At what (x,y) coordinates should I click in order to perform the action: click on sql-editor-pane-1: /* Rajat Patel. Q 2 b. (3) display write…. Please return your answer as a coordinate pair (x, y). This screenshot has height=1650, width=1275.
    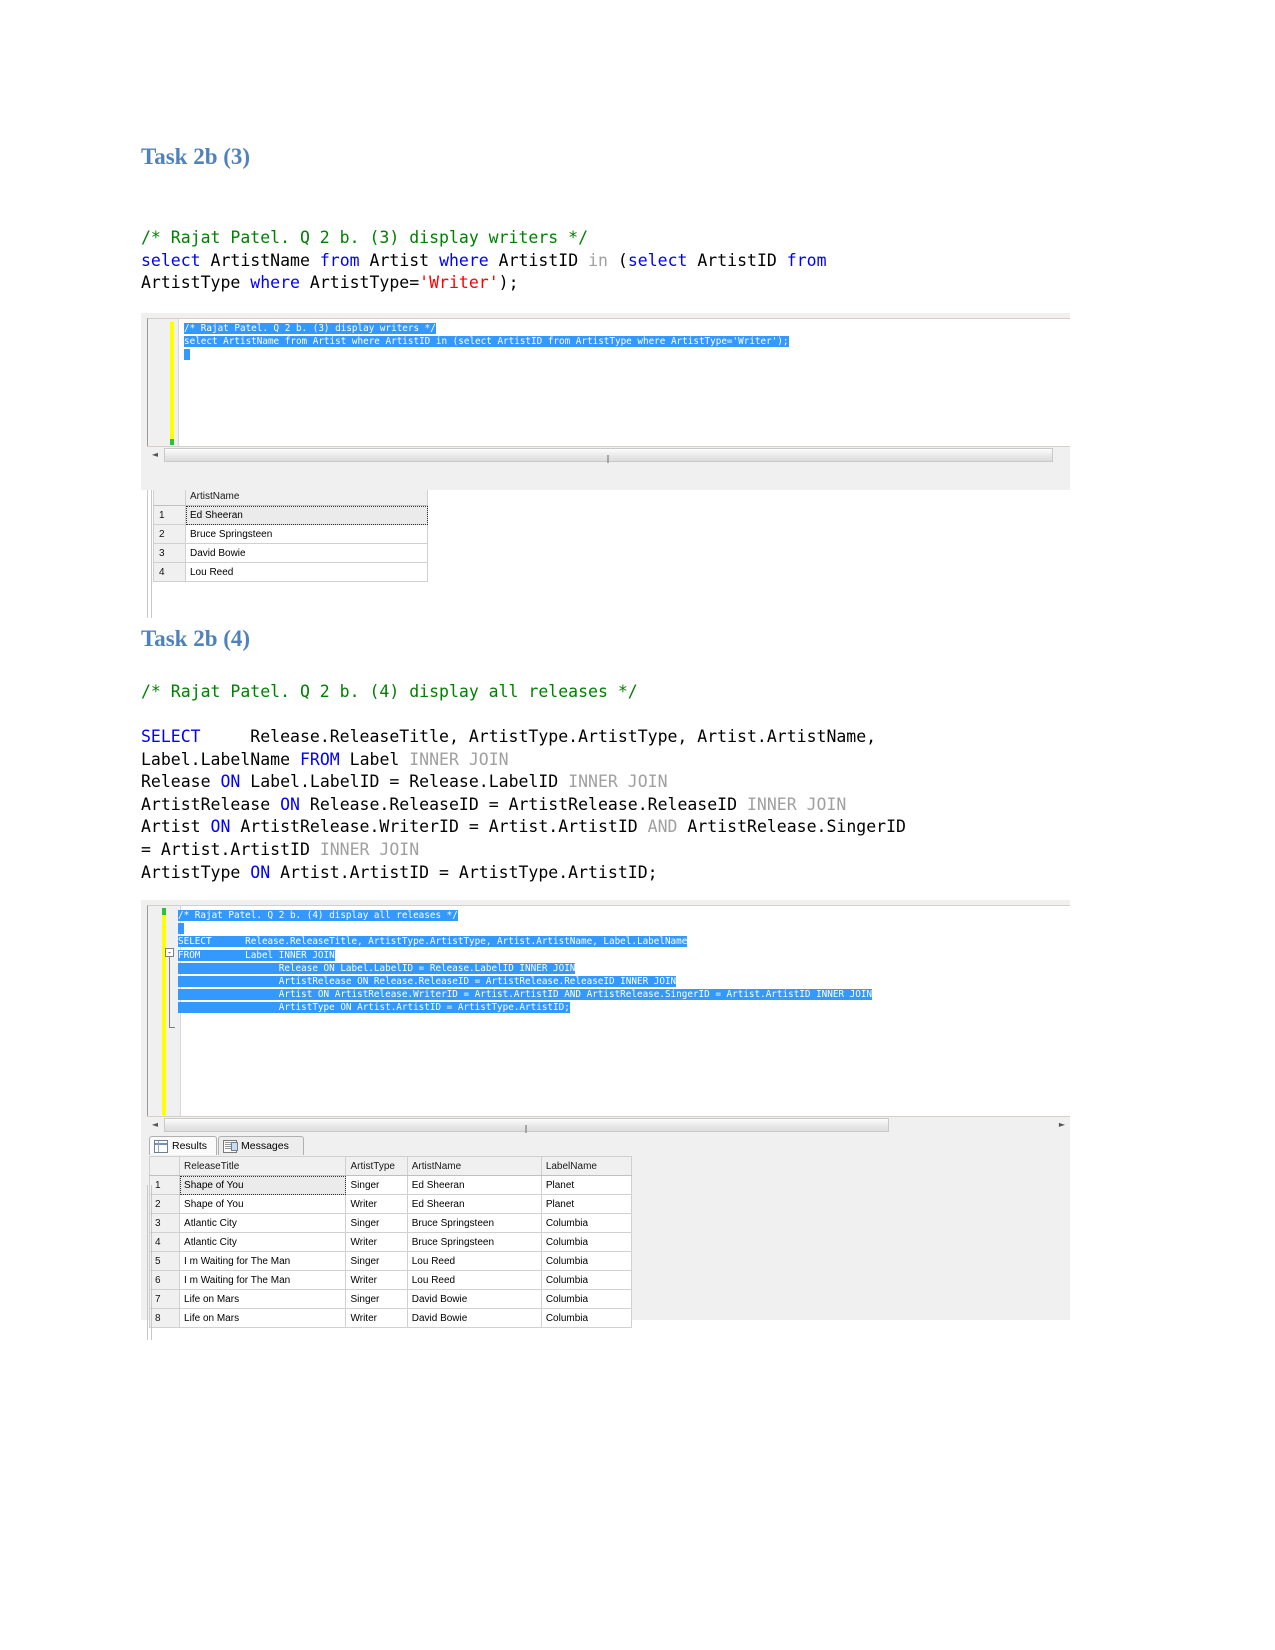
    Looking at the image, I should click on (608, 383).